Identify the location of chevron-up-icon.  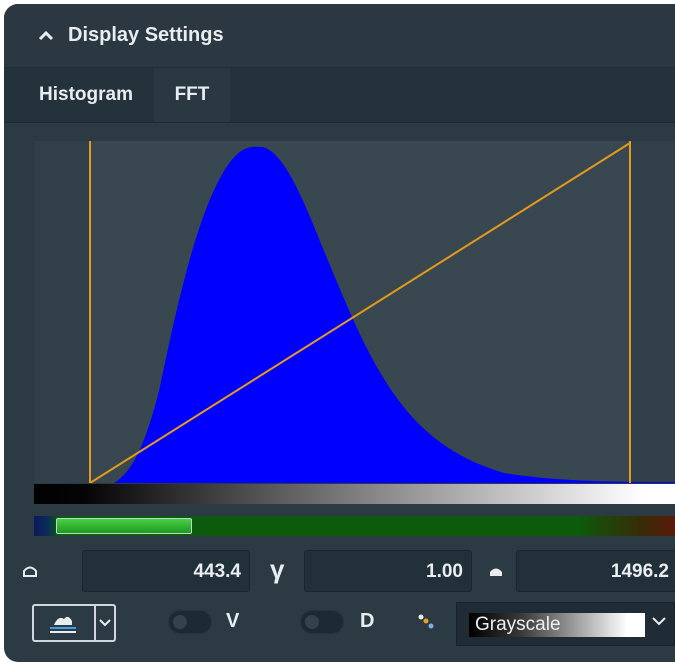
(46, 36).